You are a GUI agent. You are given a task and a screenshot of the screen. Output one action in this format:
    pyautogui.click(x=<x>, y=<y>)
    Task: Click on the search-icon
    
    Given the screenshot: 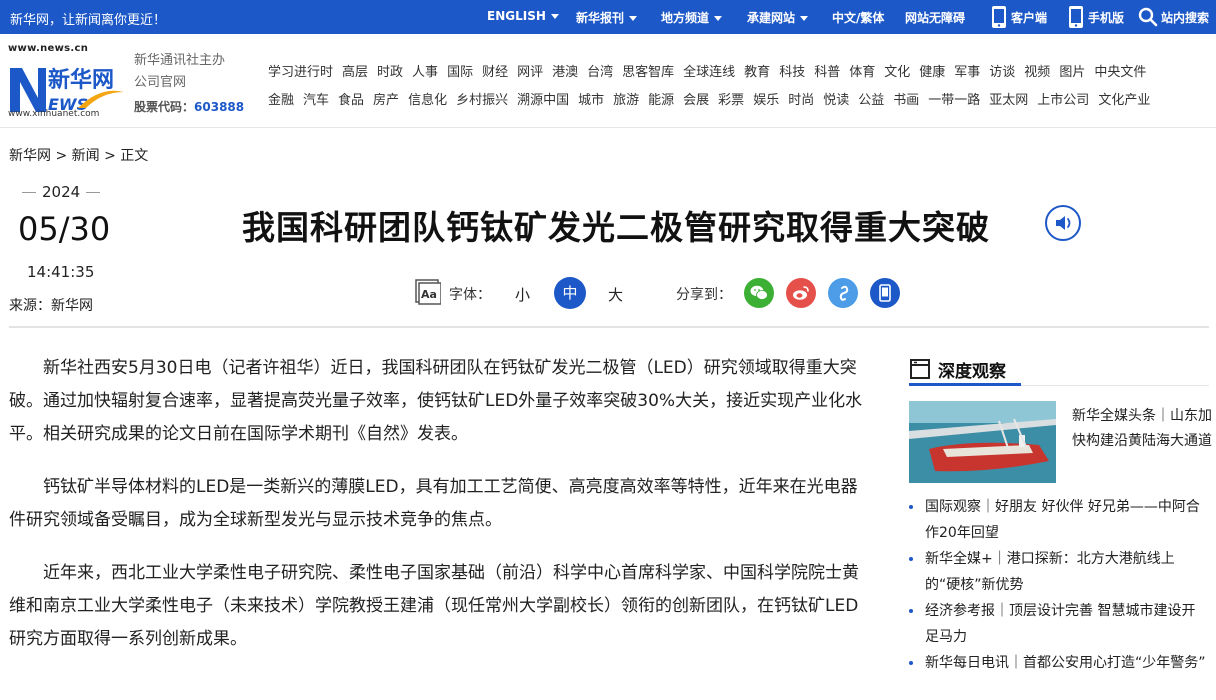 What is the action you would take?
    pyautogui.click(x=1148, y=19)
    